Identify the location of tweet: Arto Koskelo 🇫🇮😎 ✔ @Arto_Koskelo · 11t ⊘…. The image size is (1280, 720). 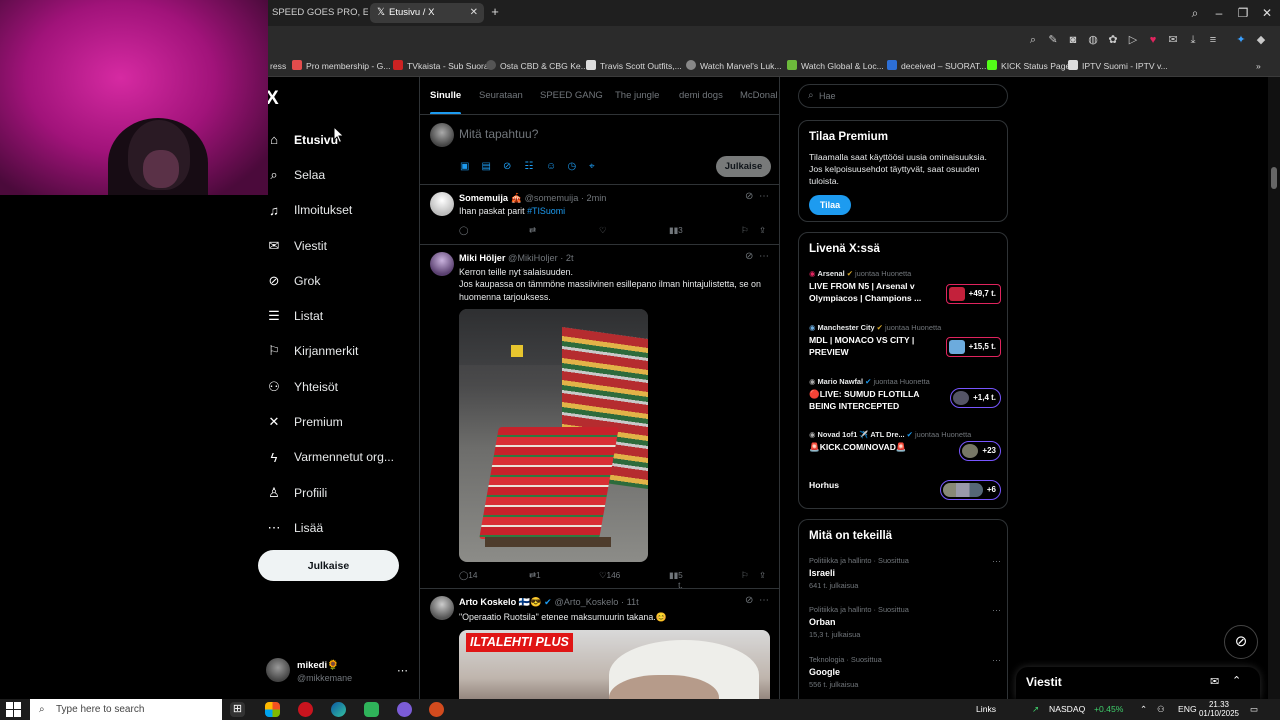
(599, 644).